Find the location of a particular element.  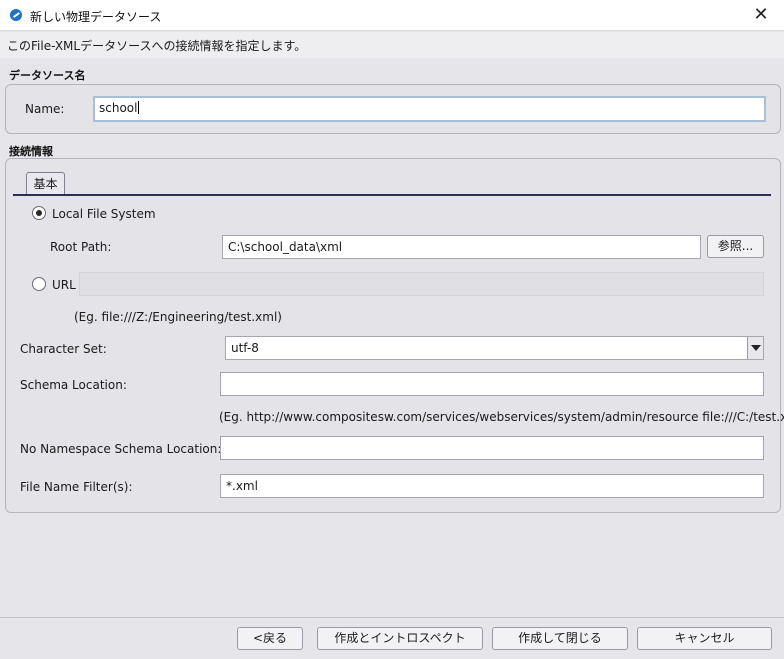

window-title: 新しい物理データソース is located at coordinates (96, 17).